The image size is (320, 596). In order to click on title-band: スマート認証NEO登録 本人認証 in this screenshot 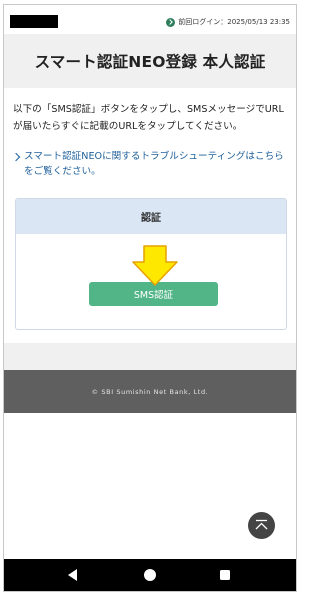, I will do `click(150, 61)`.